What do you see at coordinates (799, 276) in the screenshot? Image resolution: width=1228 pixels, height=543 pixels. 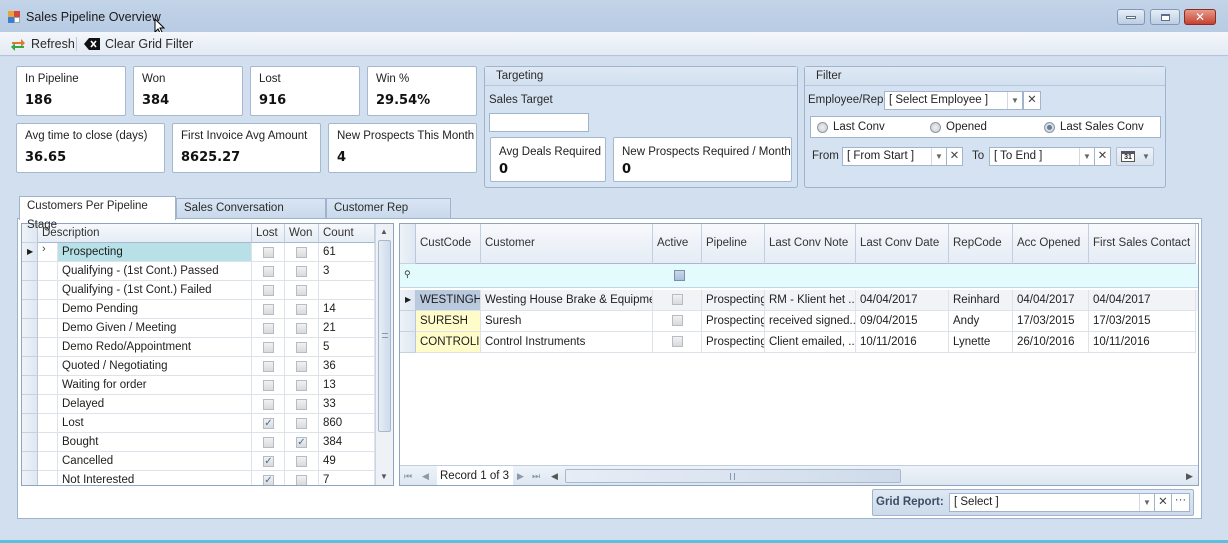 I see `auto-filter-row: ⚲` at bounding box center [799, 276].